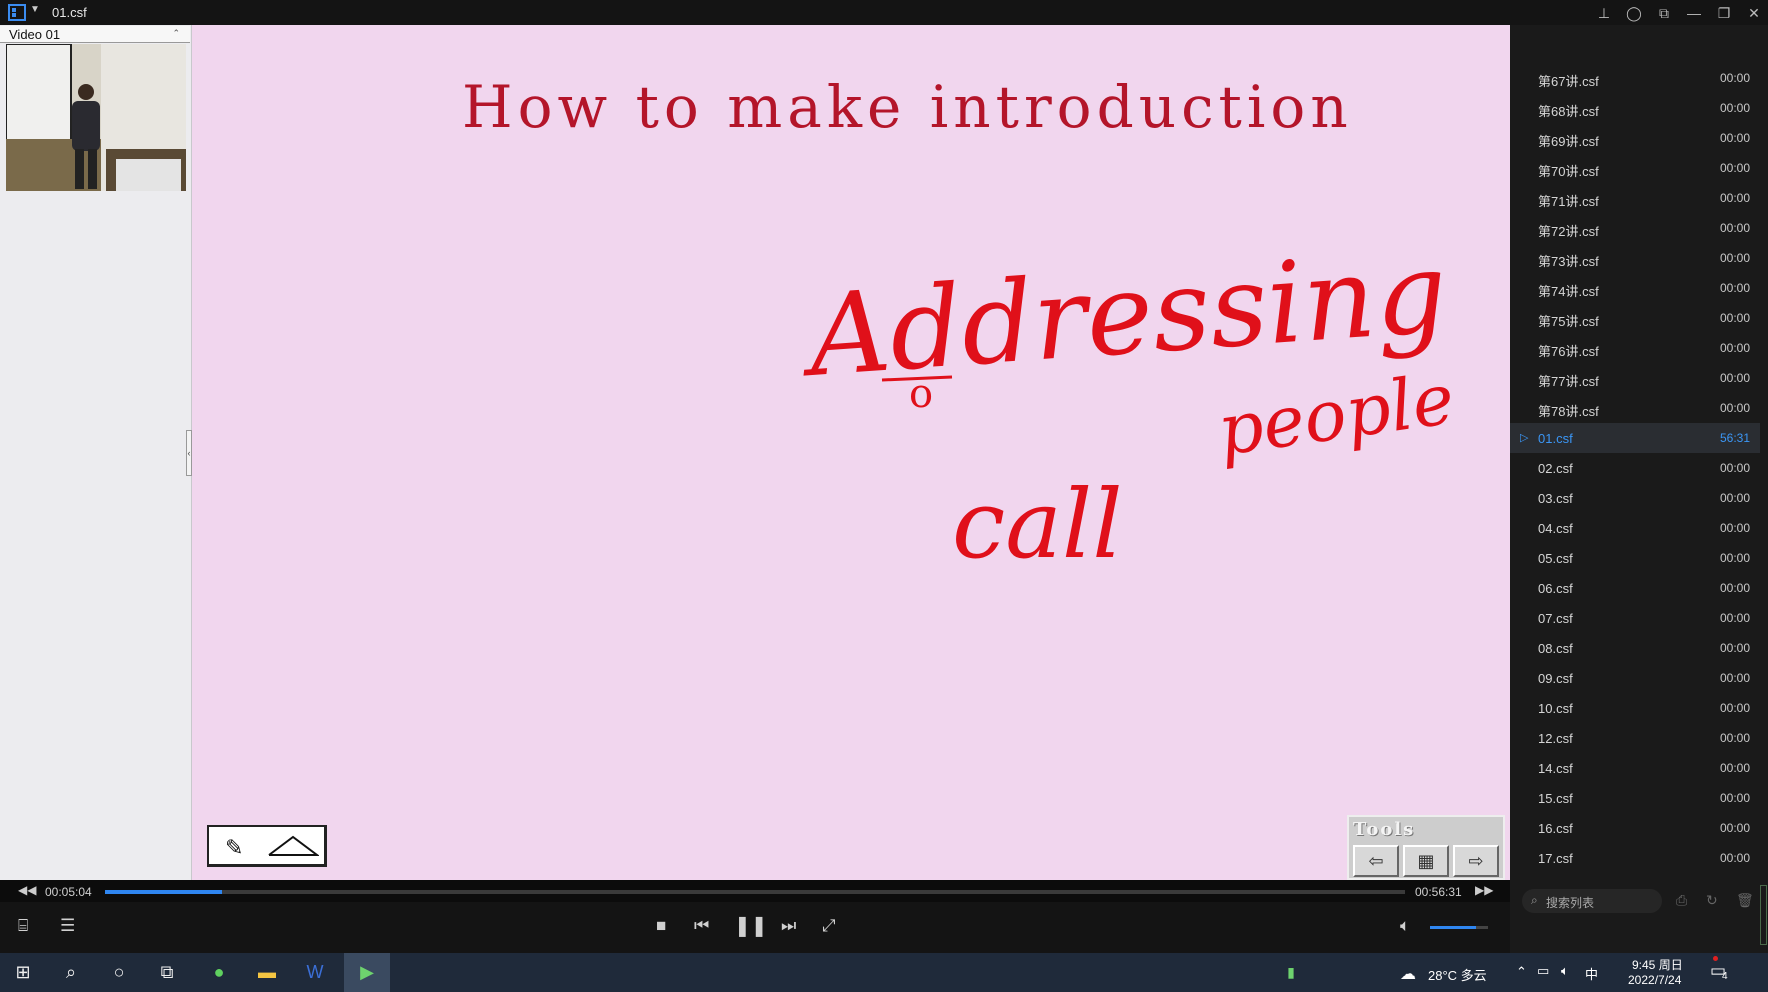 The image size is (1768, 992). I want to click on playlist-item: 第70讲.csf 00:00, so click(1635, 168).